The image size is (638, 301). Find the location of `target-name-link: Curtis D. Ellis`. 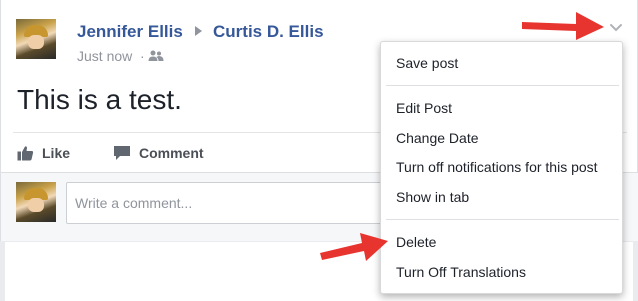

target-name-link: Curtis D. Ellis is located at coordinates (268, 32).